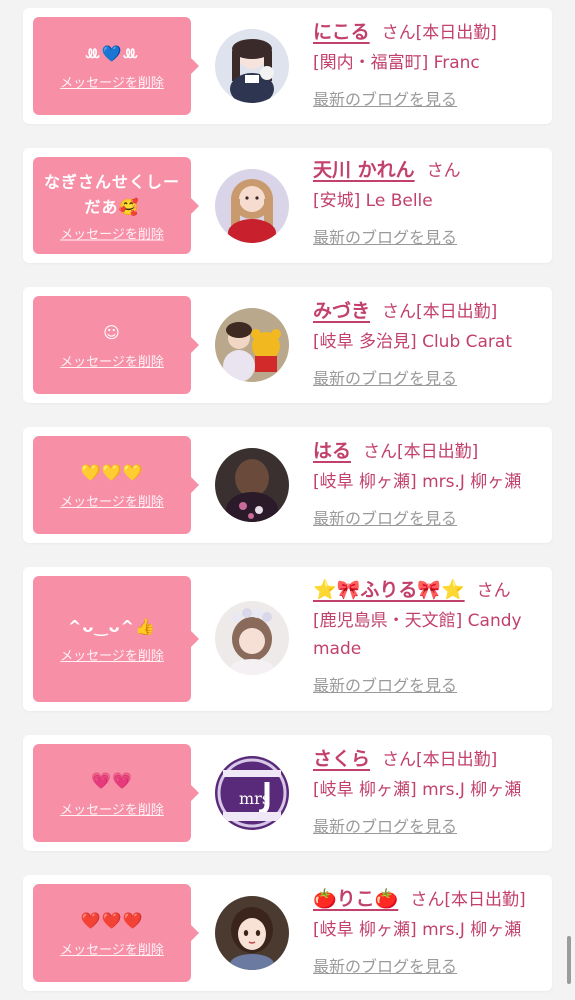 This screenshot has height=1000, width=575. I want to click on message-bubble: なぎさんせくしーだあ🥰 メッセージを削除, so click(116, 205).